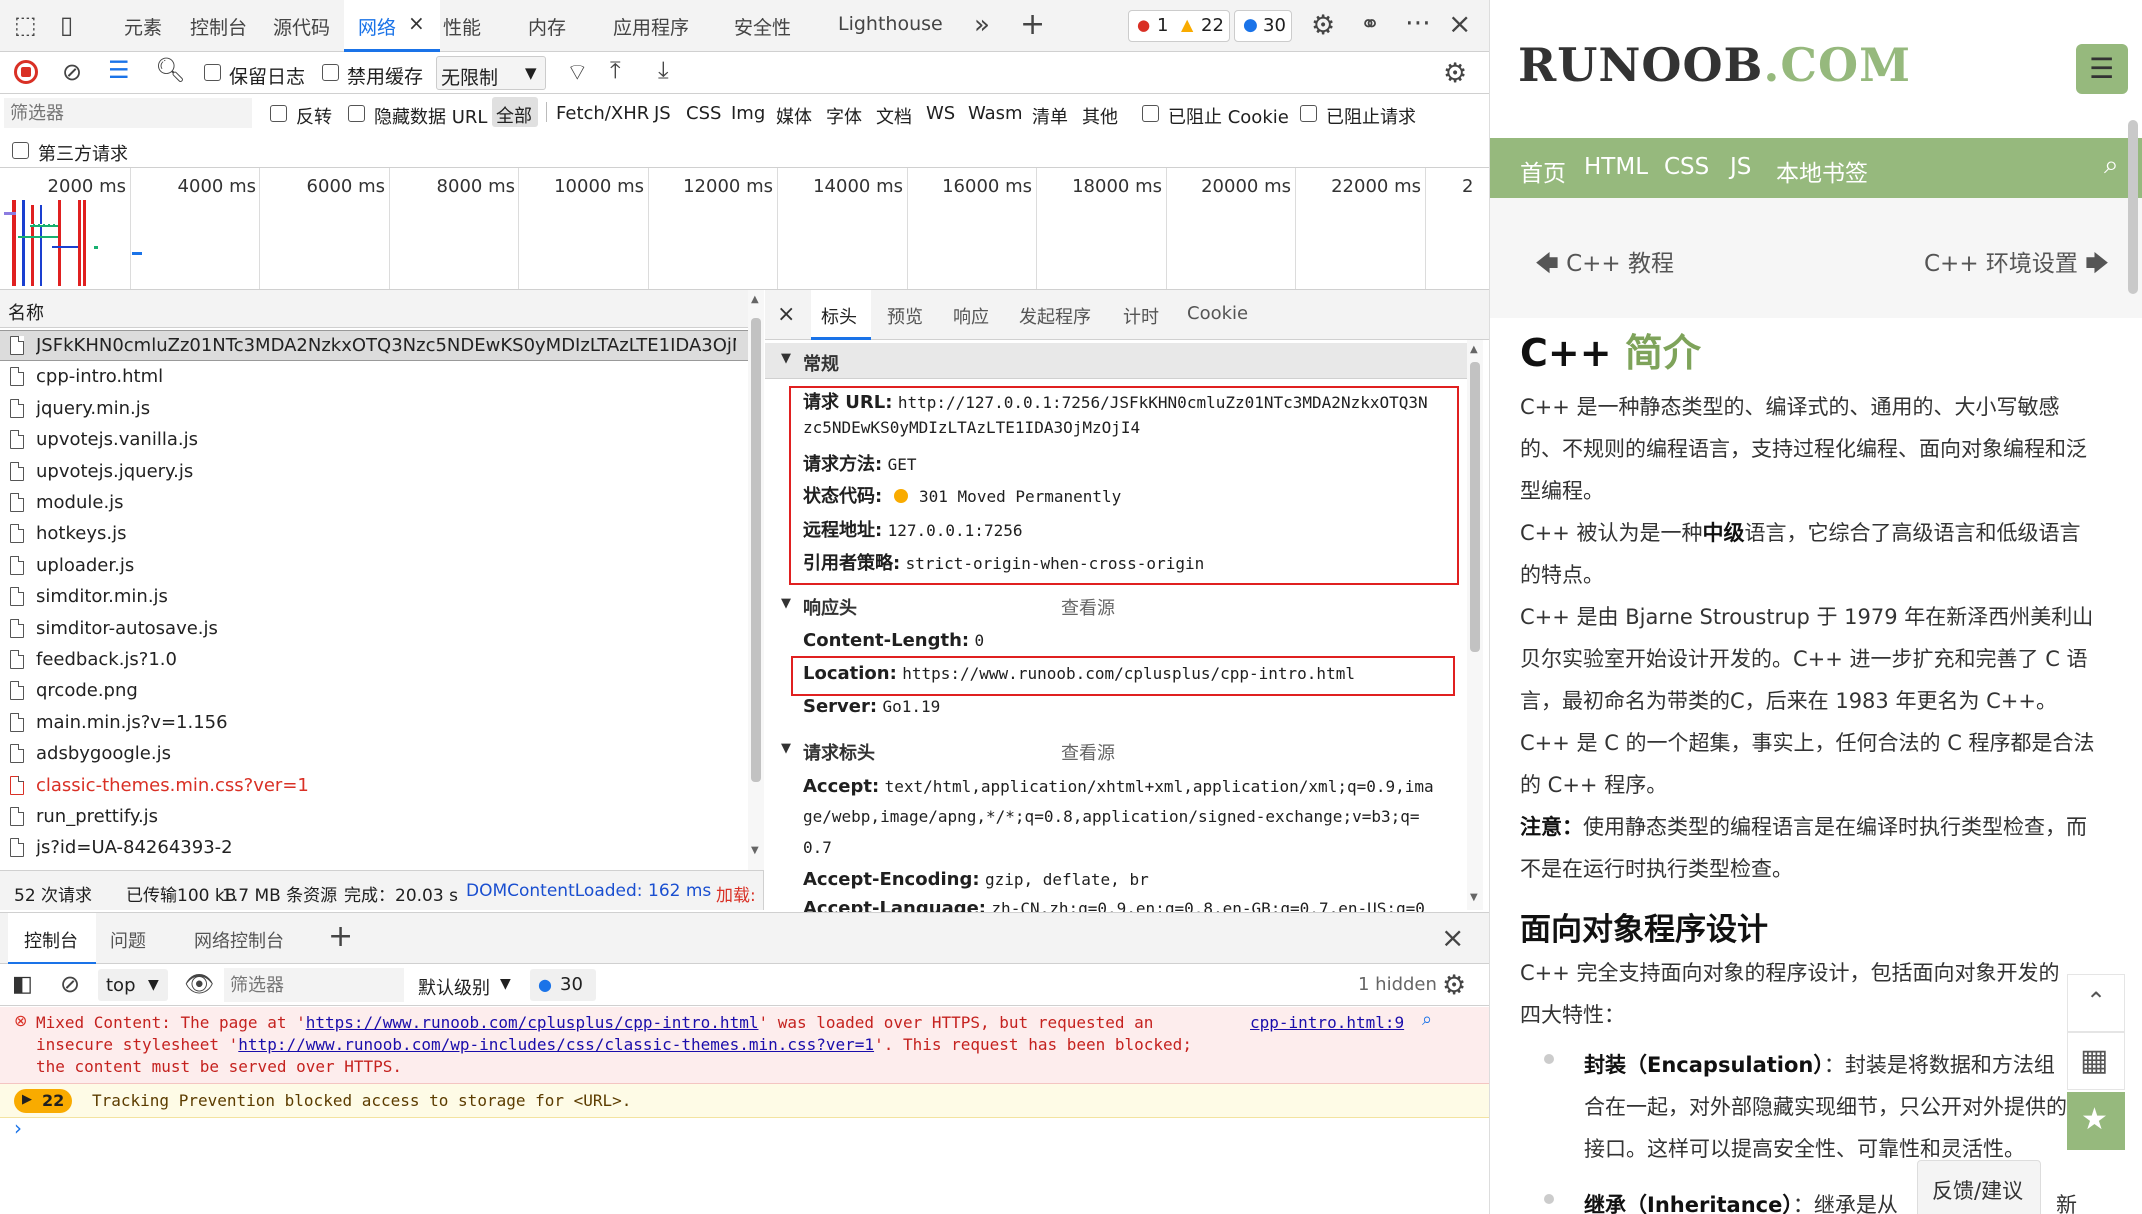 The height and width of the screenshot is (1214, 2142). What do you see at coordinates (563, 985) in the screenshot?
I see `console-message-counter: ● 30` at bounding box center [563, 985].